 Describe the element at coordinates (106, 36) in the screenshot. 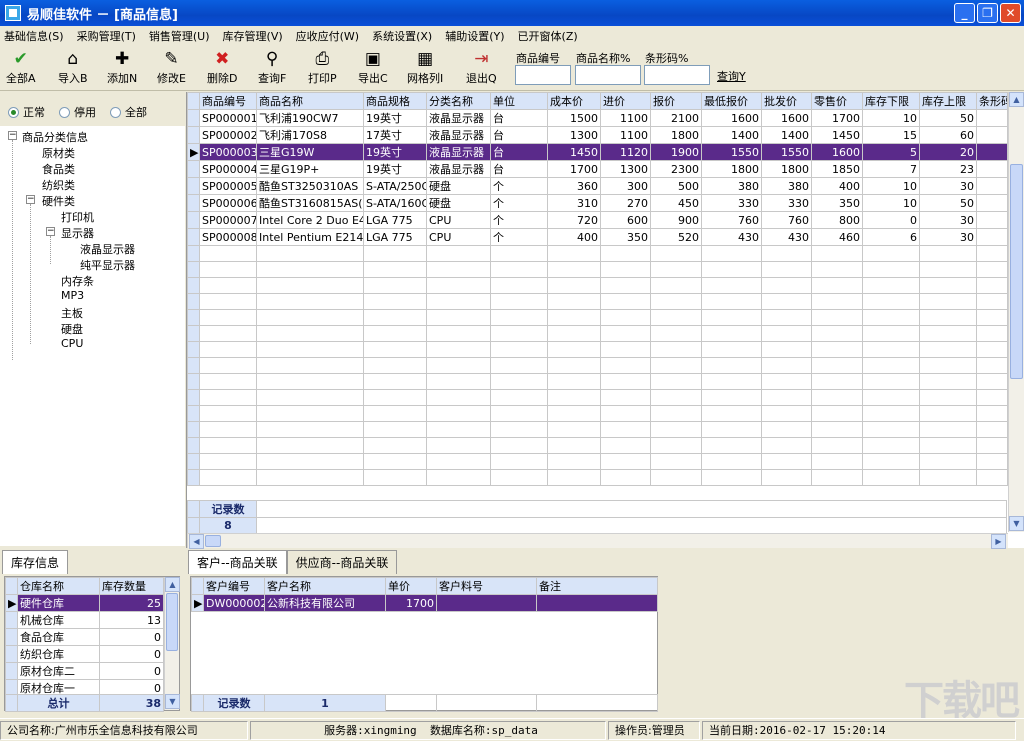

I see `menu-purchase: 采购管理(T)` at that location.